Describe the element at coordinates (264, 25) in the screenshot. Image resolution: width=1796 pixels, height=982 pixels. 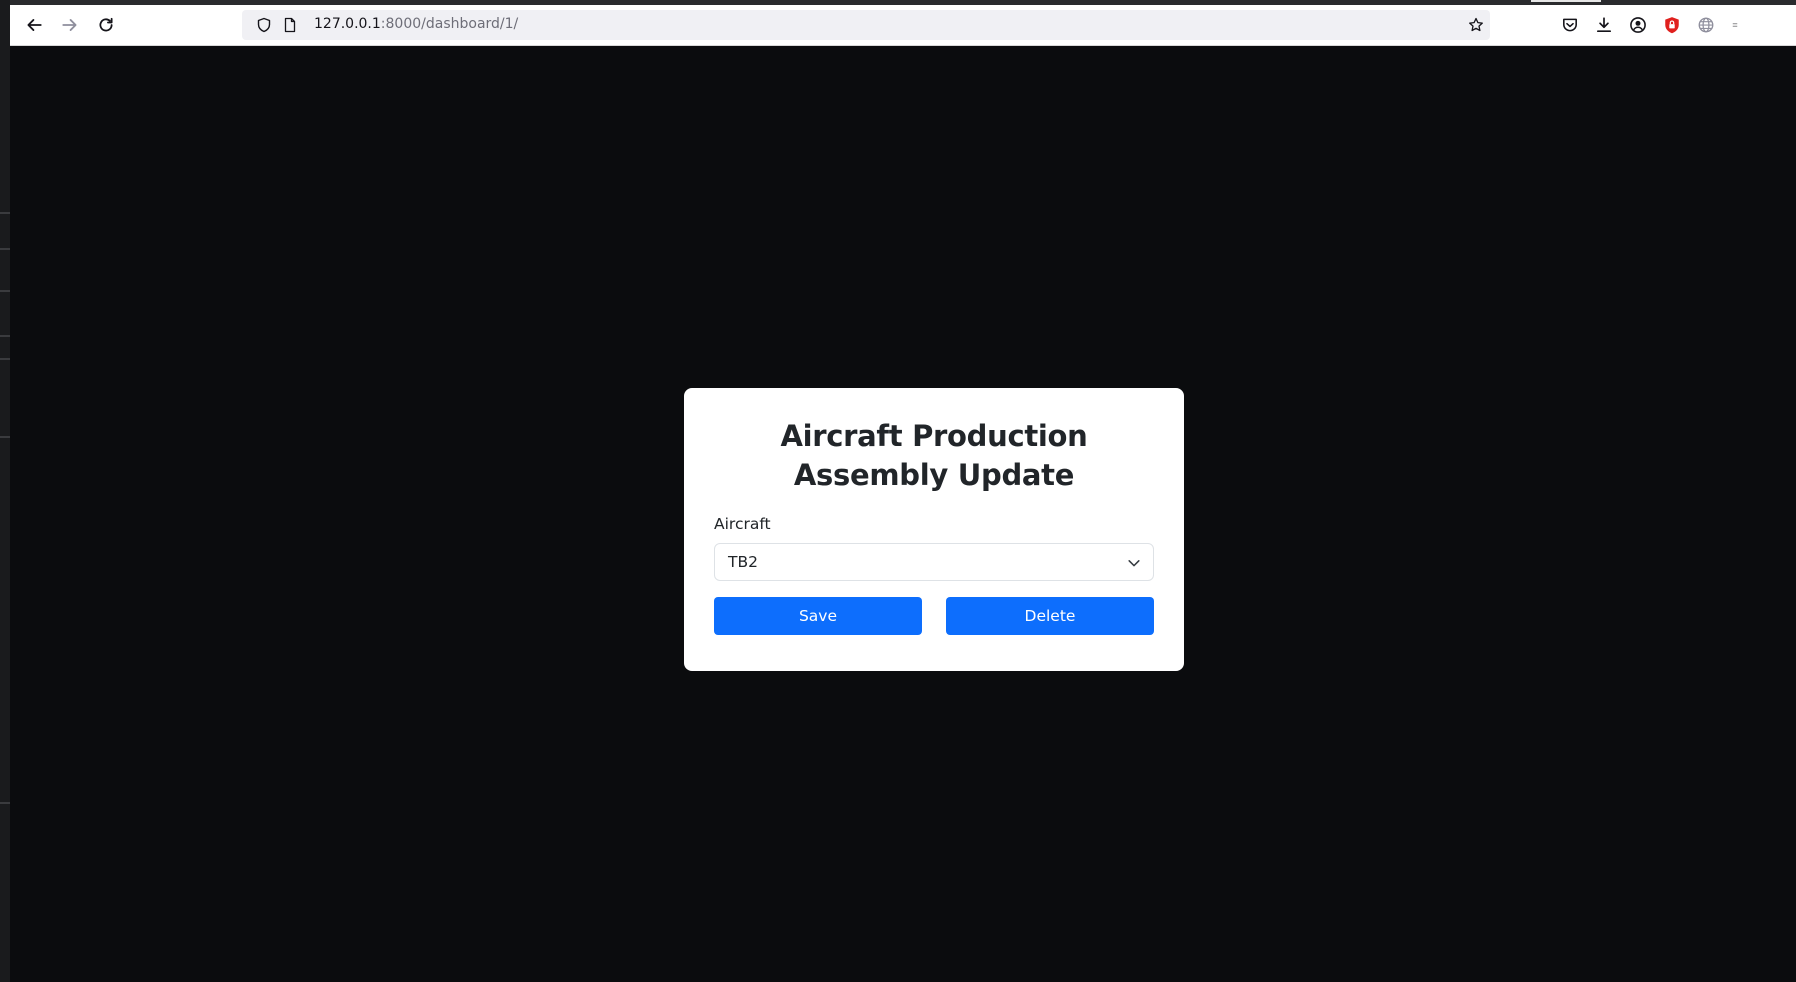
I see `shield-icon` at that location.